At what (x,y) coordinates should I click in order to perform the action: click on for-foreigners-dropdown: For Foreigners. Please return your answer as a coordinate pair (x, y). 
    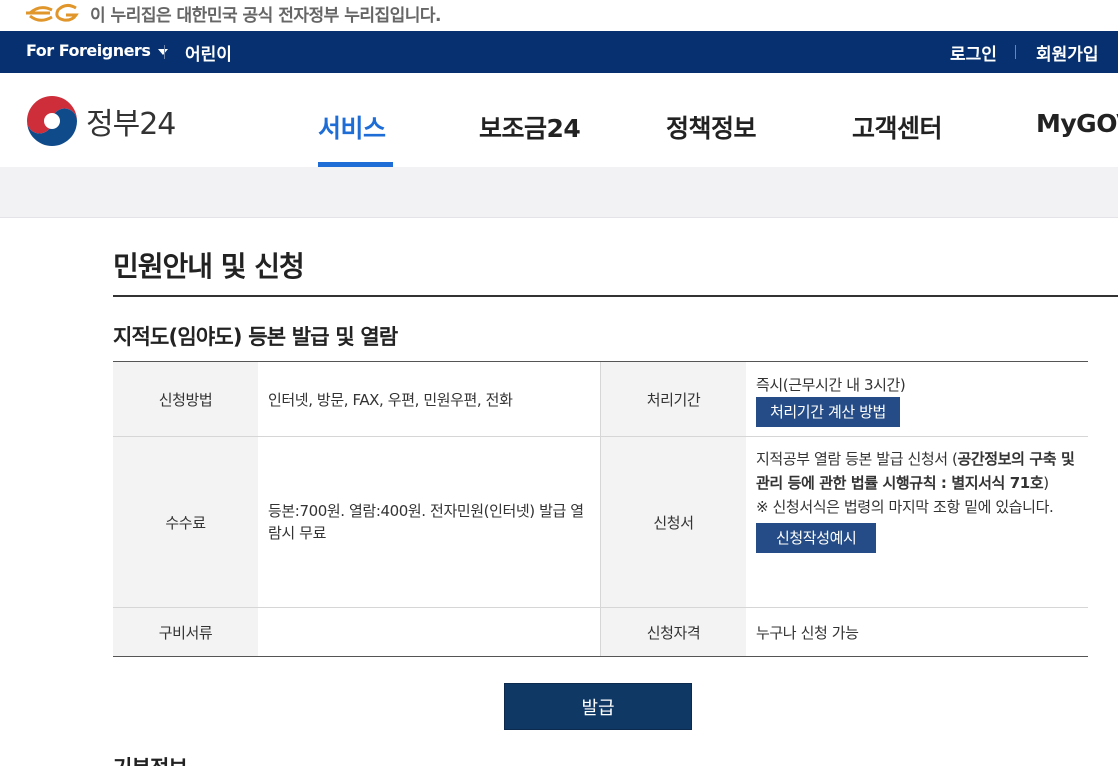
    Looking at the image, I should click on (97, 50).